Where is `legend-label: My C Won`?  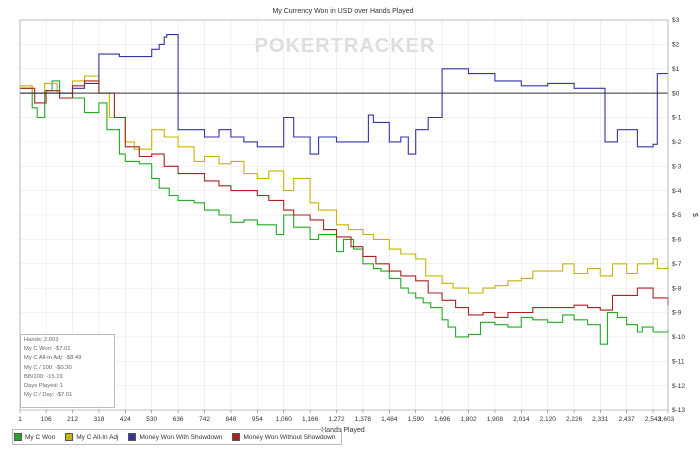 legend-label: My C Won is located at coordinates (40, 437).